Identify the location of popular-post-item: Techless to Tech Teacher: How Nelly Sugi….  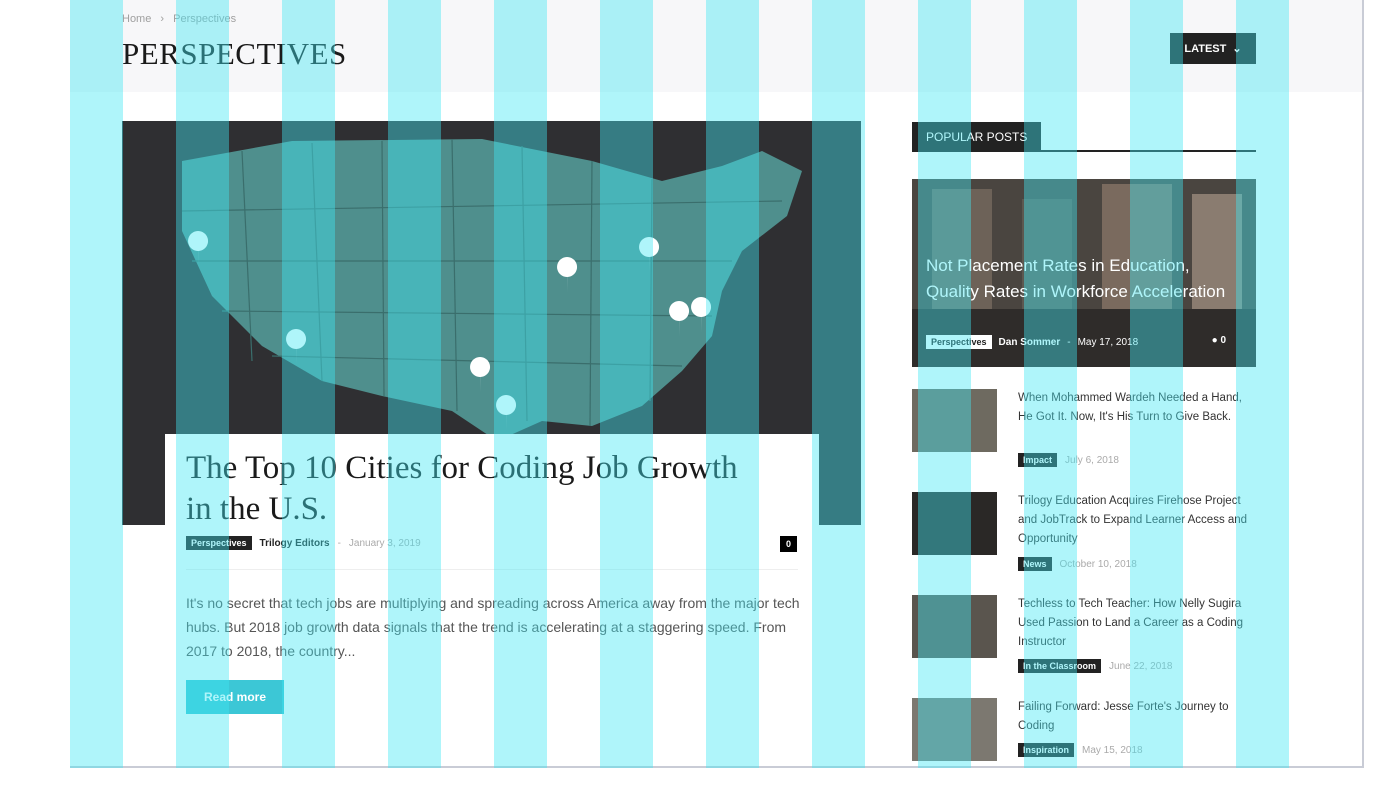
(1084, 635).